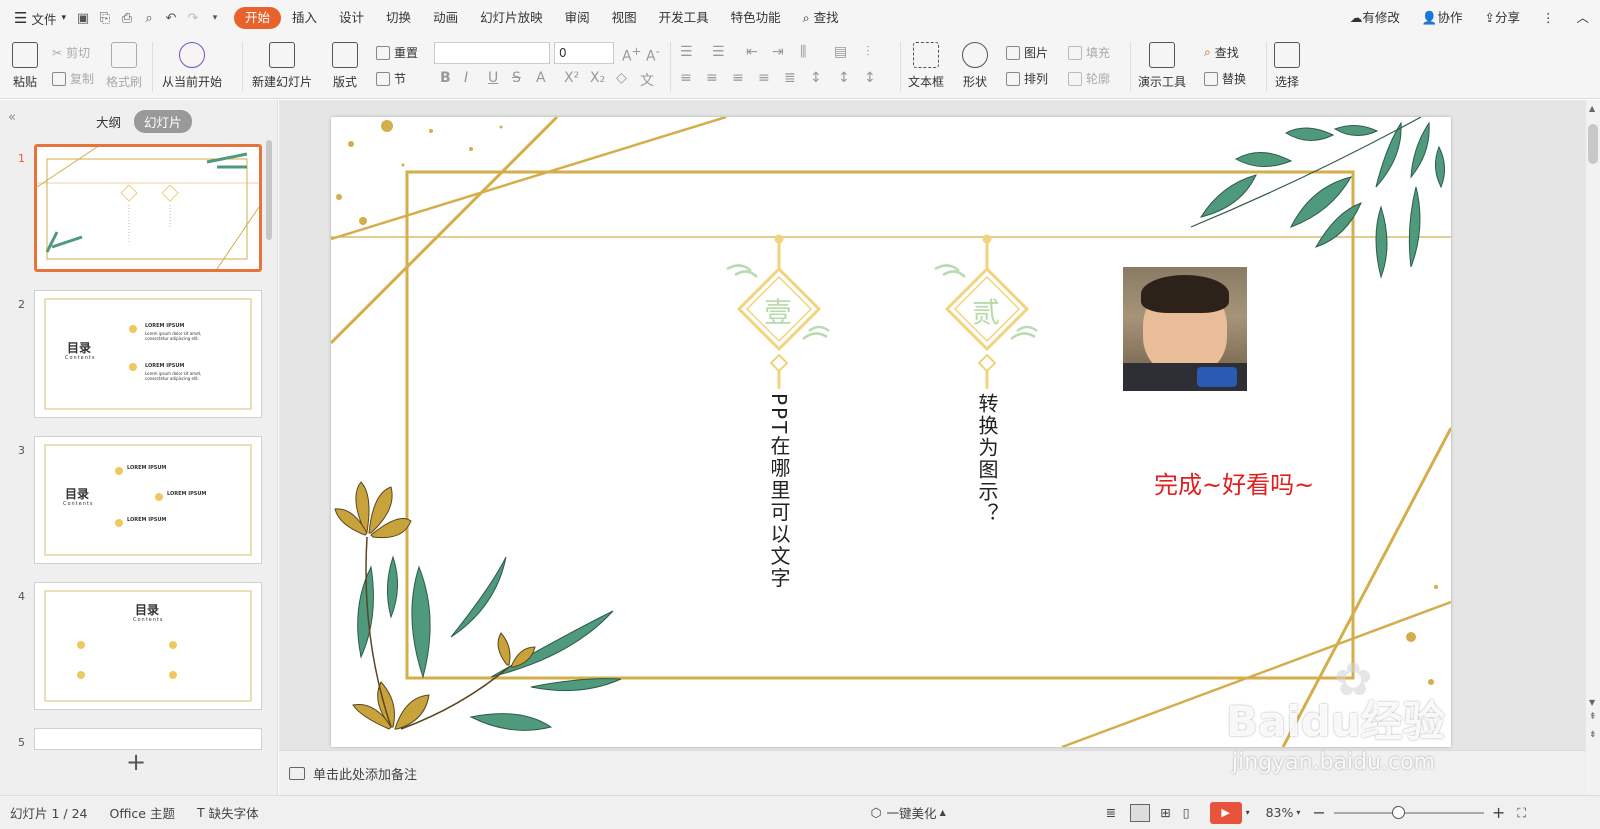 This screenshot has height=829, width=1600. Describe the element at coordinates (870, 78) in the screenshot. I see `paragraph-settings-icon: ↕` at that location.